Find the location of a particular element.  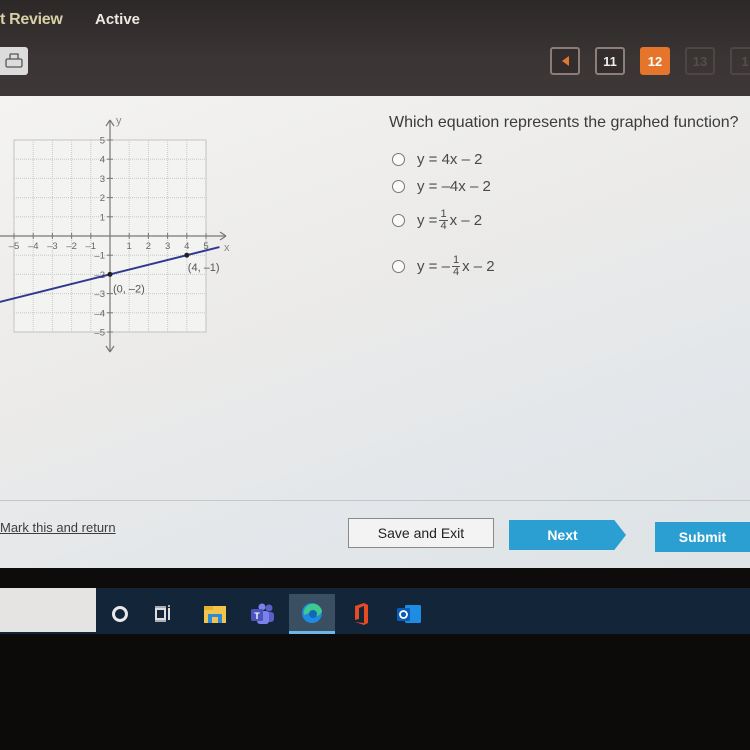

printer-icon is located at coordinates (14, 60).